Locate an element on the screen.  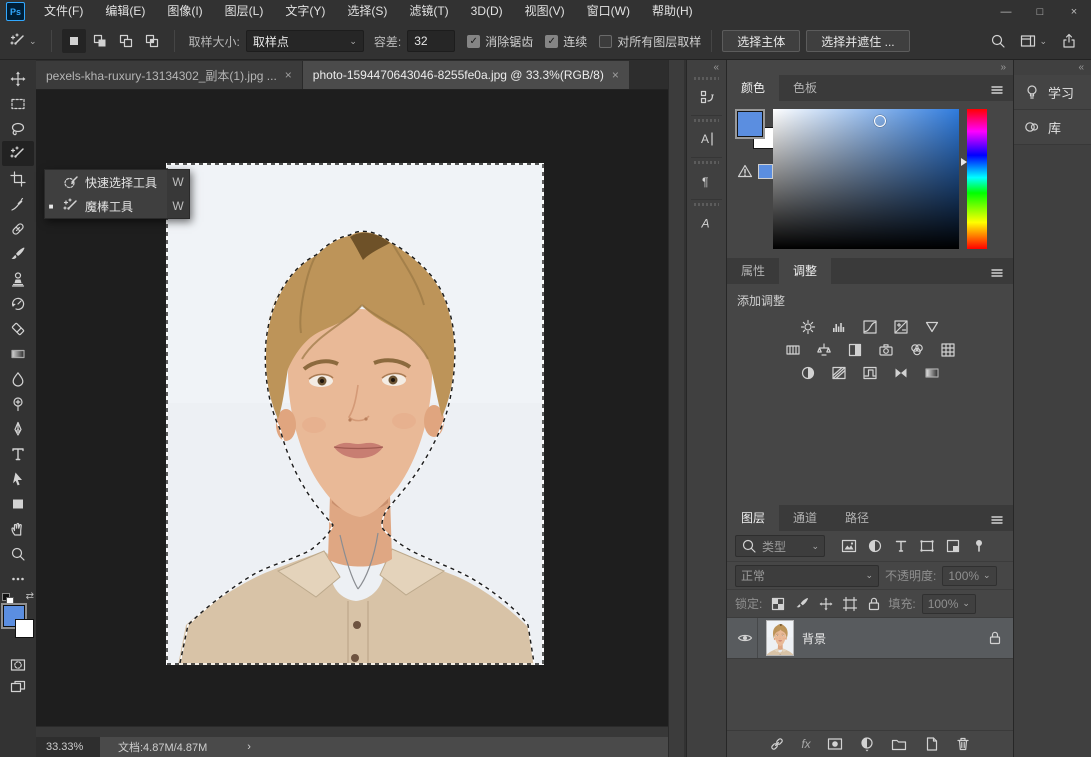
channel-mixer-adjustment-icon is located at coordinates (917, 349).